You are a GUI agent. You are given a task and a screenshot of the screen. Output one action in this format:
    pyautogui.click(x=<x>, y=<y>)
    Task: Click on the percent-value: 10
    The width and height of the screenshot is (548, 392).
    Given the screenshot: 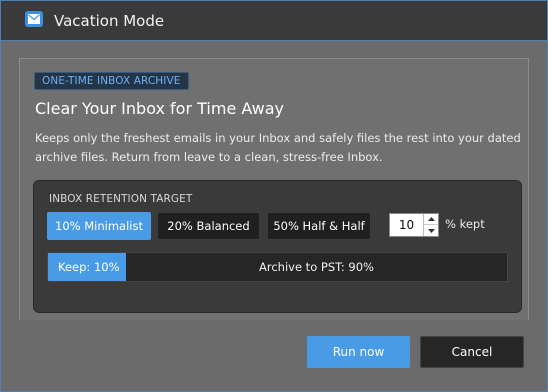 What is the action you would take?
    pyautogui.click(x=406, y=225)
    